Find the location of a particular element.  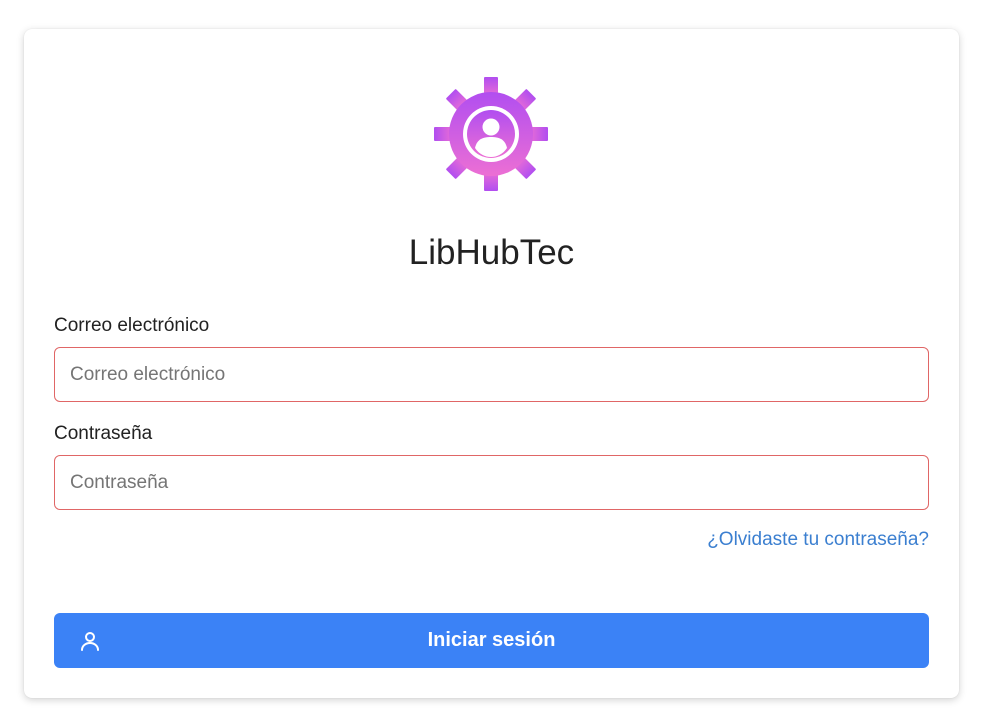

forgot-password-link: ¿Olvidaste tu contraseña? is located at coordinates (818, 540).